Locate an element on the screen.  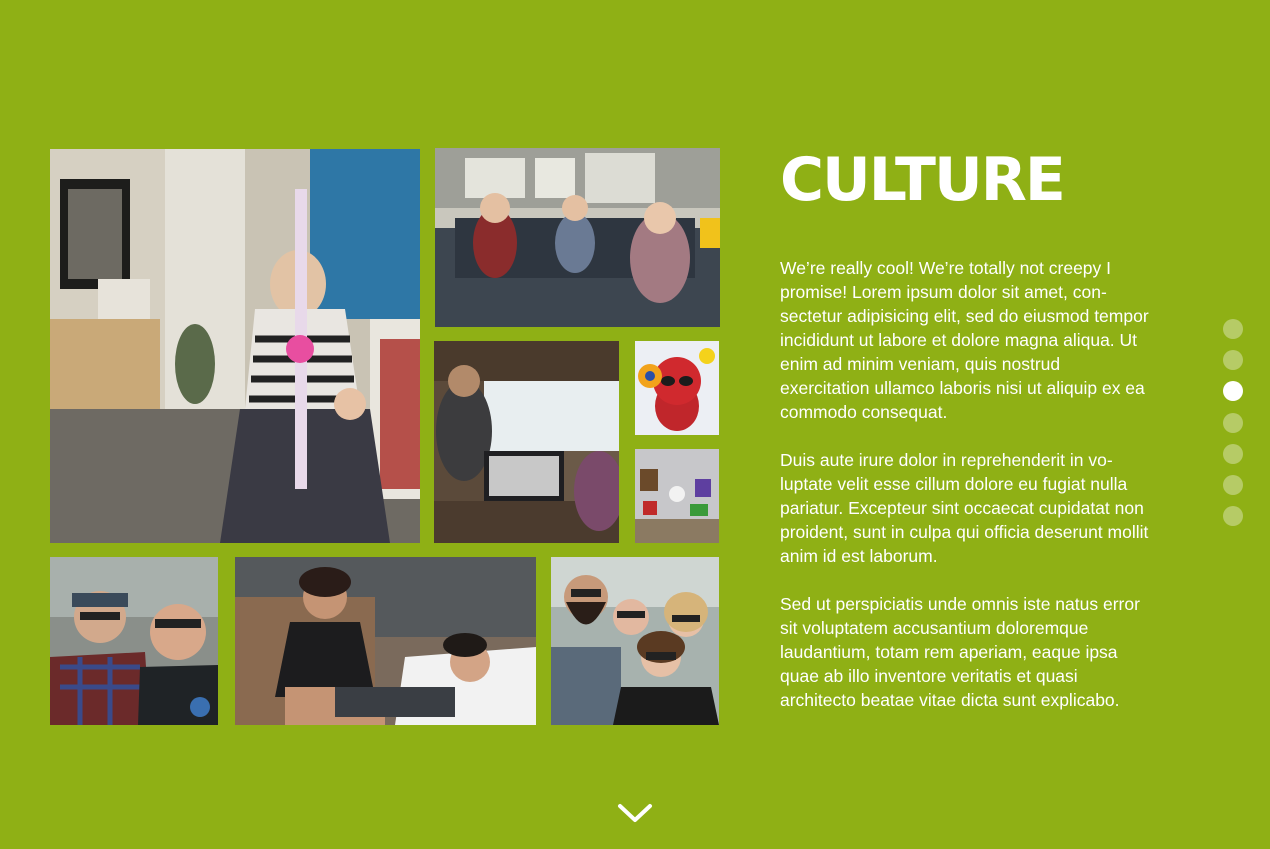
section-nav-dots is located at coordinates (1233, 428).